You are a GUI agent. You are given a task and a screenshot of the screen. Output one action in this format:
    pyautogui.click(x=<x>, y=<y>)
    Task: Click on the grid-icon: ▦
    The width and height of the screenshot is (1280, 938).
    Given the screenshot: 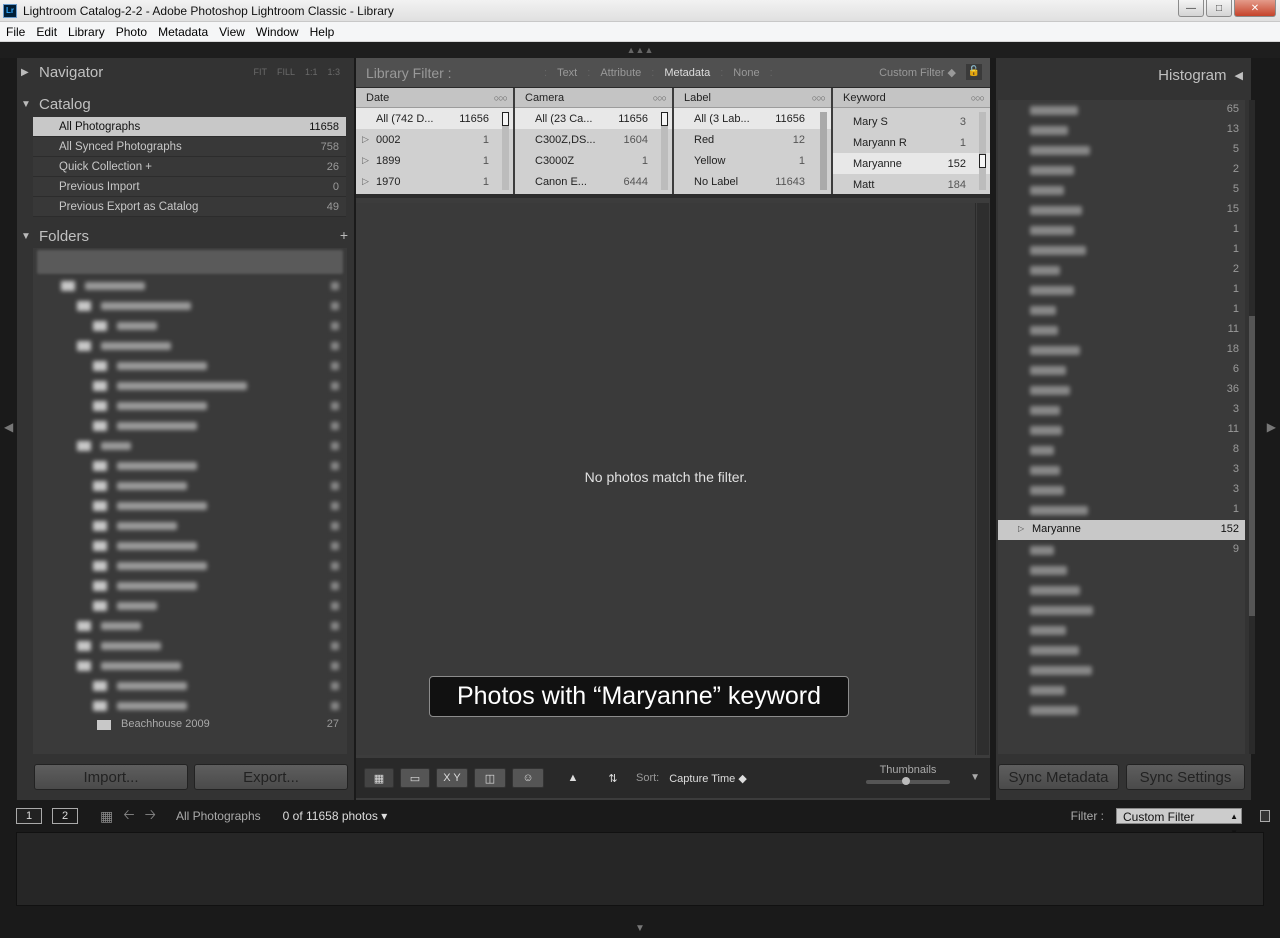 What is the action you would take?
    pyautogui.click(x=106, y=816)
    